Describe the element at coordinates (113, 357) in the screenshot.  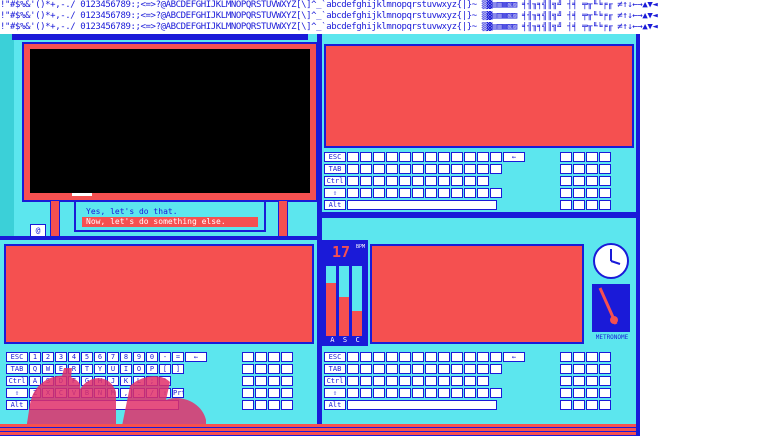
I see `key: 7` at that location.